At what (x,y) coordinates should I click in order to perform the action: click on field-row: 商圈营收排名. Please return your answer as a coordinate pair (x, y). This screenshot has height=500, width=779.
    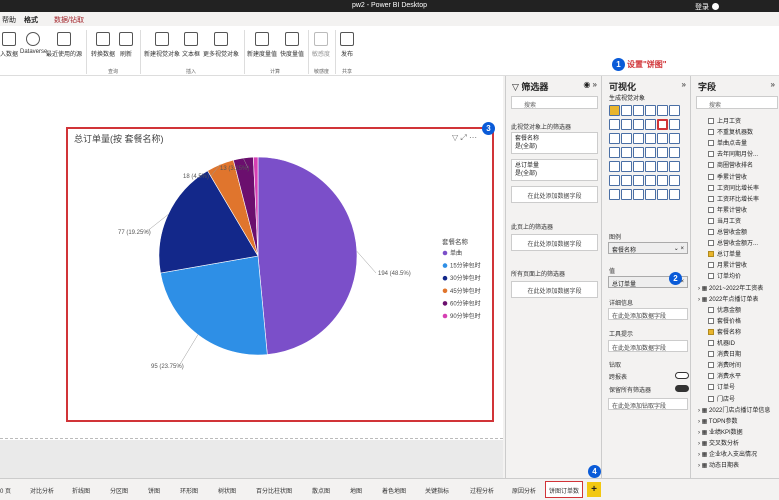
    Looking at the image, I should click on (730, 164).